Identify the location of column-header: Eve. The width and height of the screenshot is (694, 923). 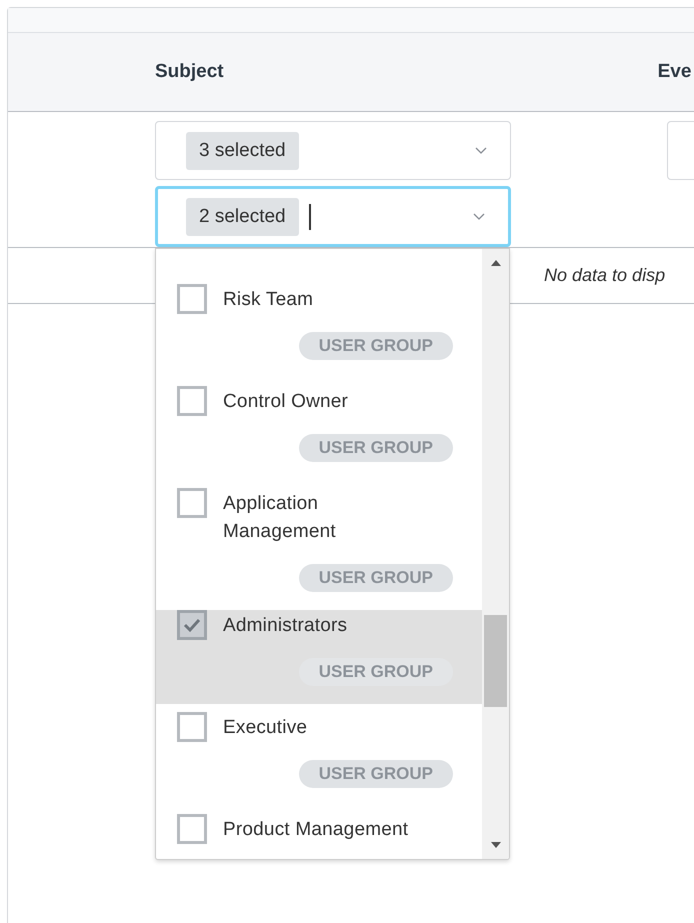
(675, 72).